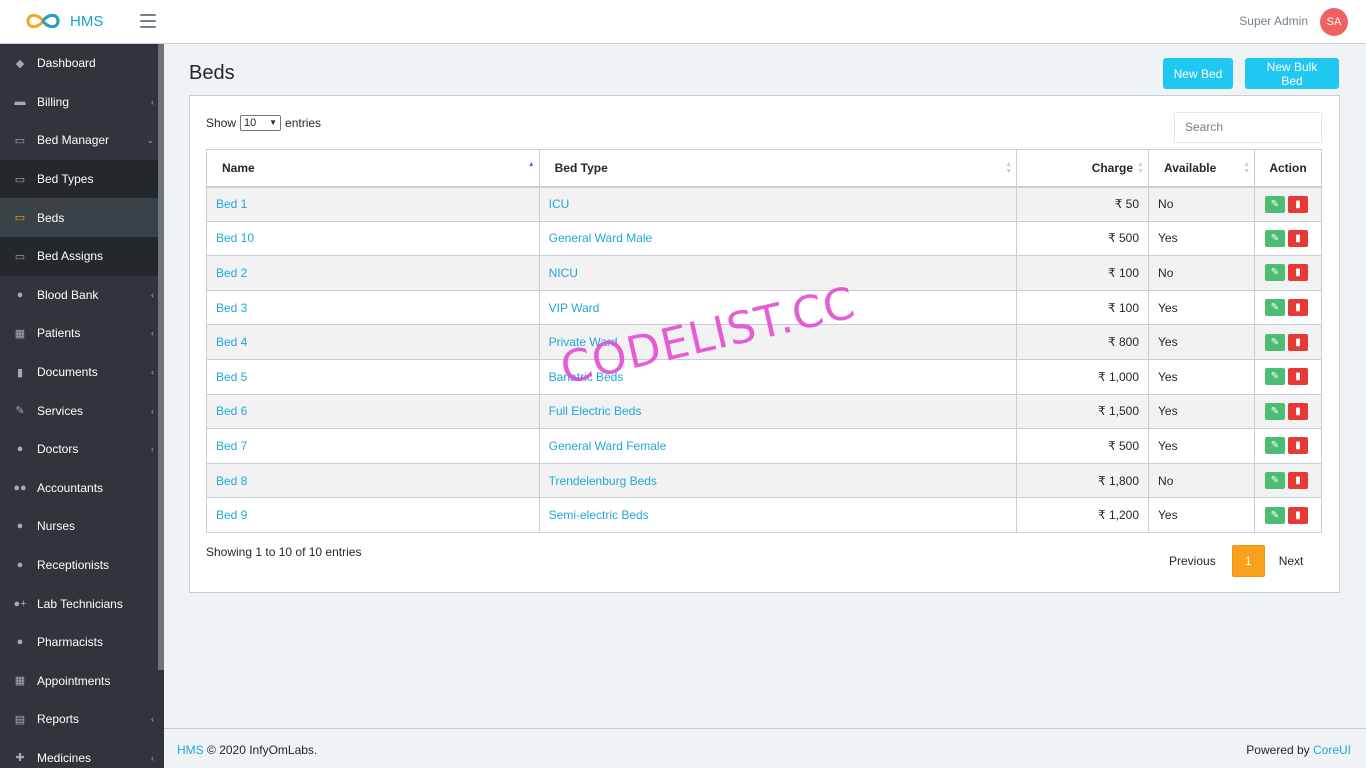 This screenshot has height=768, width=1366. What do you see at coordinates (599, 515) in the screenshot?
I see `bed-type-link: Semi-electric Beds` at bounding box center [599, 515].